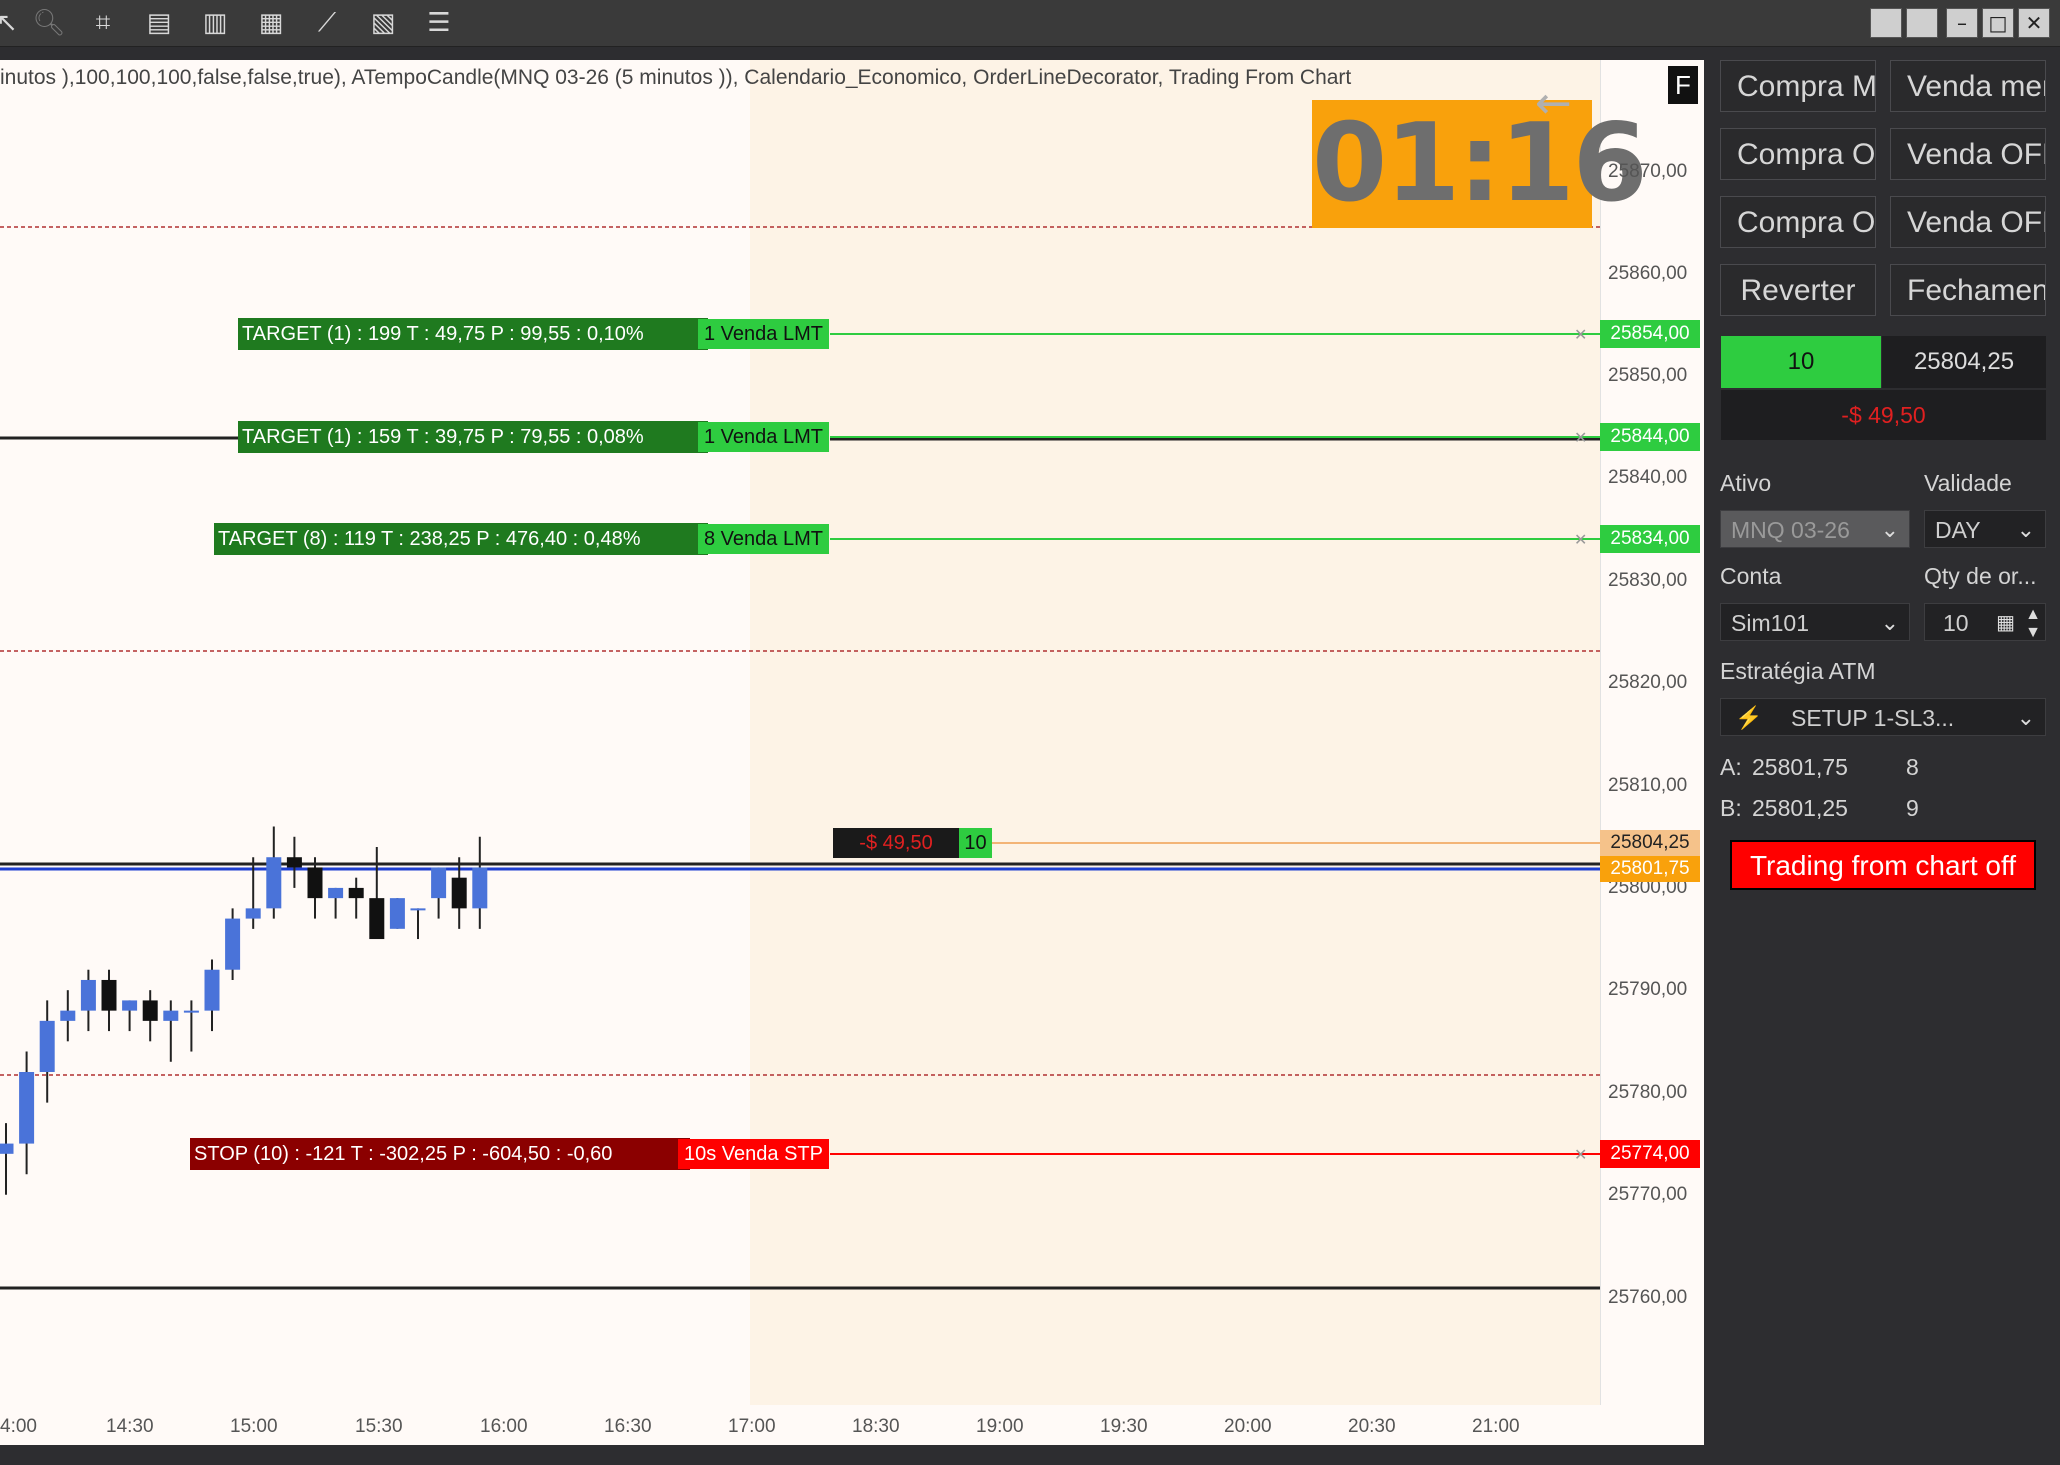 The width and height of the screenshot is (2060, 1465). I want to click on price-tick: 25870,00, so click(1648, 171).